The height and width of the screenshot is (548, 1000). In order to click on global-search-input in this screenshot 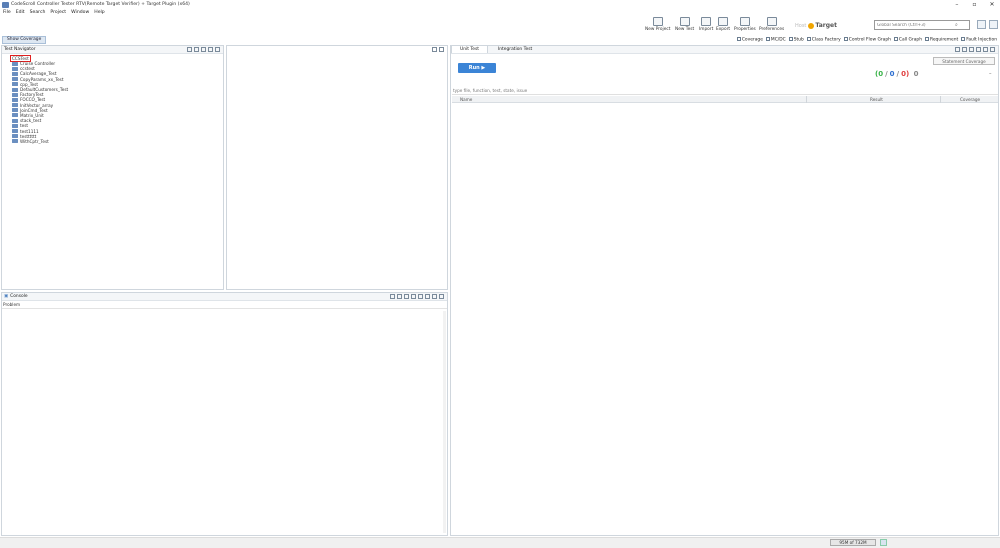, I will do `click(915, 25)`.